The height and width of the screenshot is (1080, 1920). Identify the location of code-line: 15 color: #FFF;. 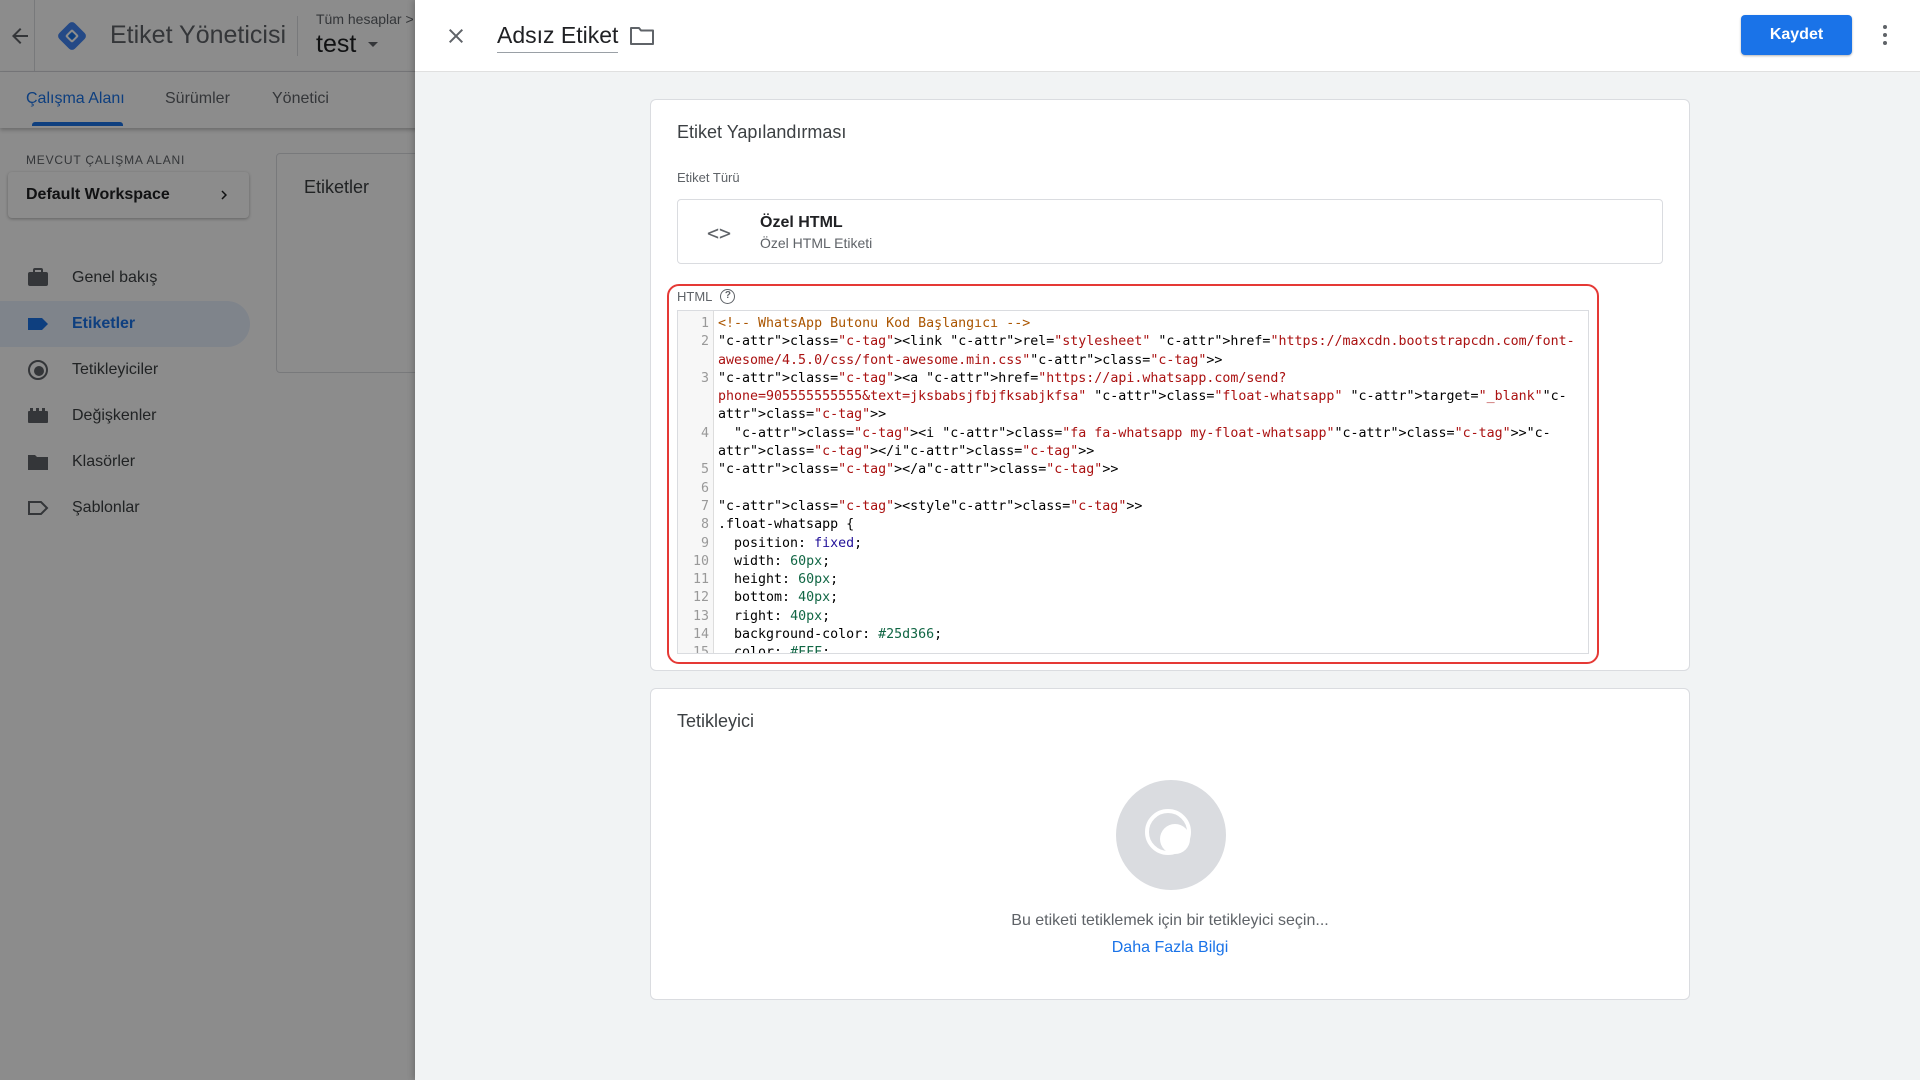
(1133, 649).